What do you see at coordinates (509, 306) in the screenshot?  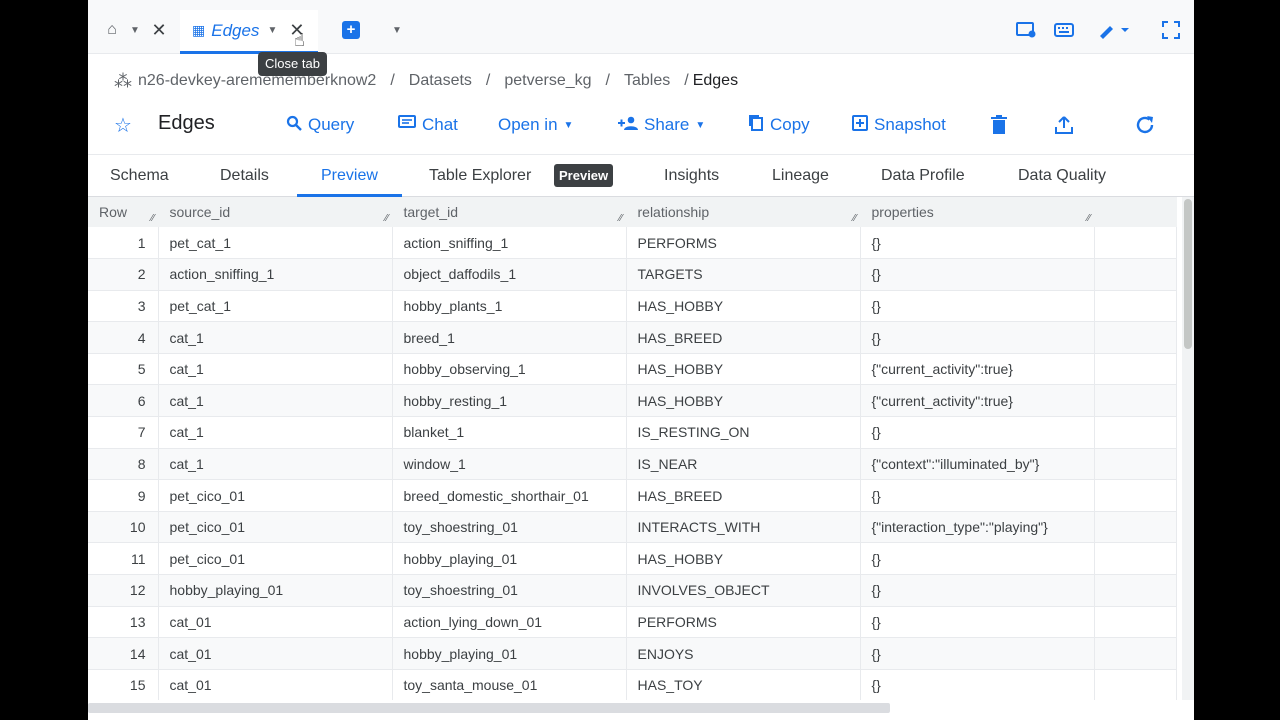 I see `target-id-cell: hobby_plants_1` at bounding box center [509, 306].